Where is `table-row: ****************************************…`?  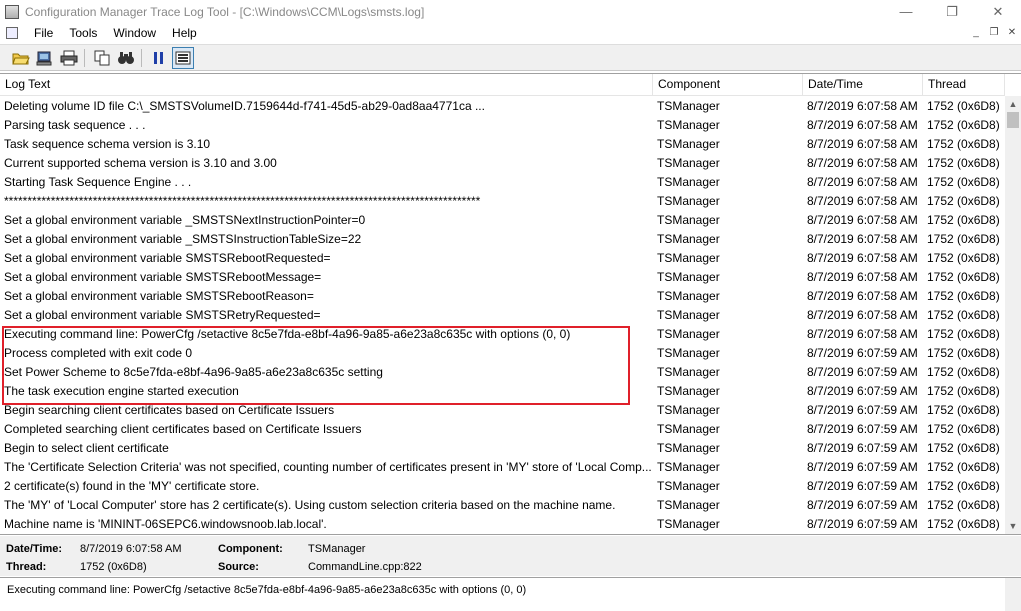 table-row: ****************************************… is located at coordinates (502, 200).